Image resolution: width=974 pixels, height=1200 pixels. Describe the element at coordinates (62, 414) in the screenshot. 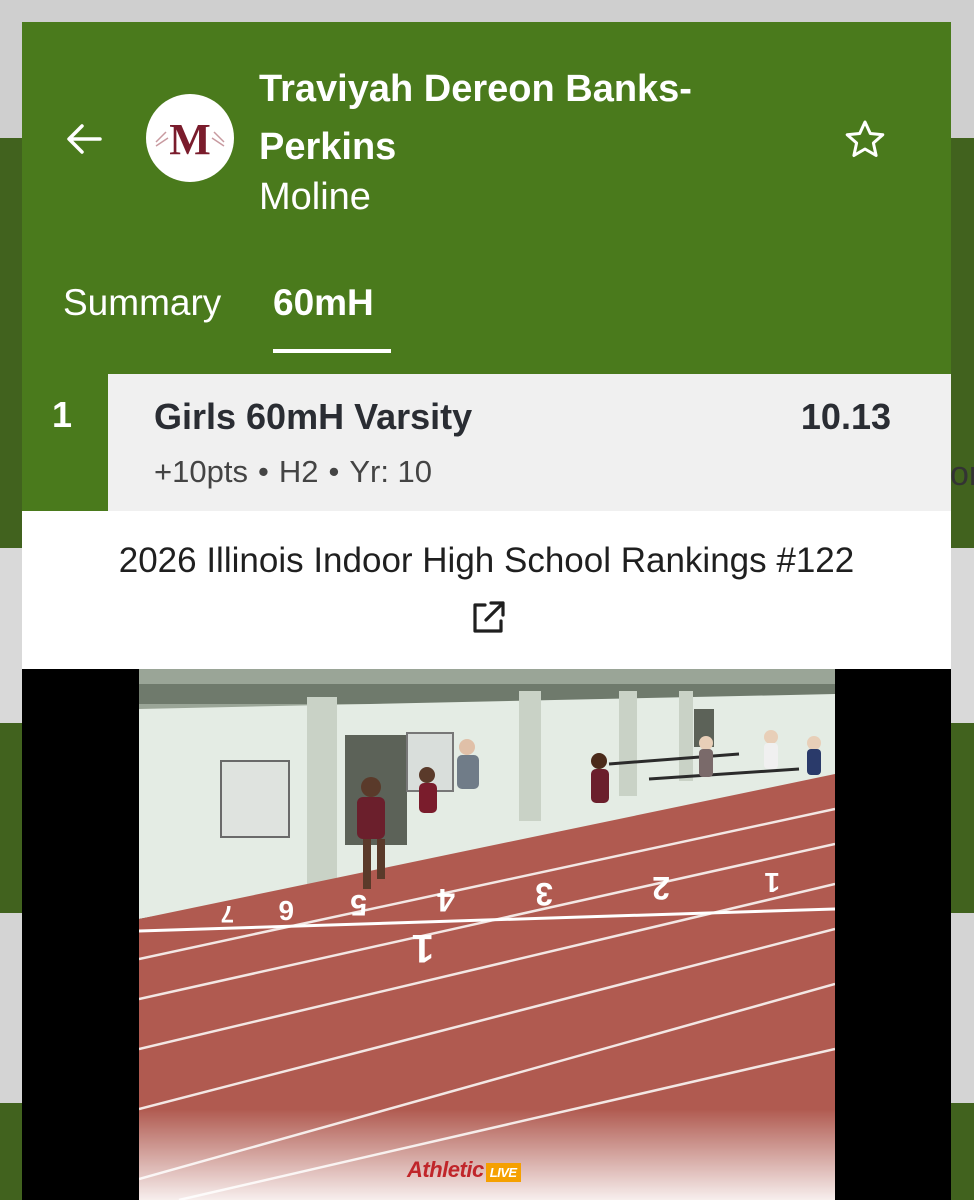

I see `place-number: 1` at that location.